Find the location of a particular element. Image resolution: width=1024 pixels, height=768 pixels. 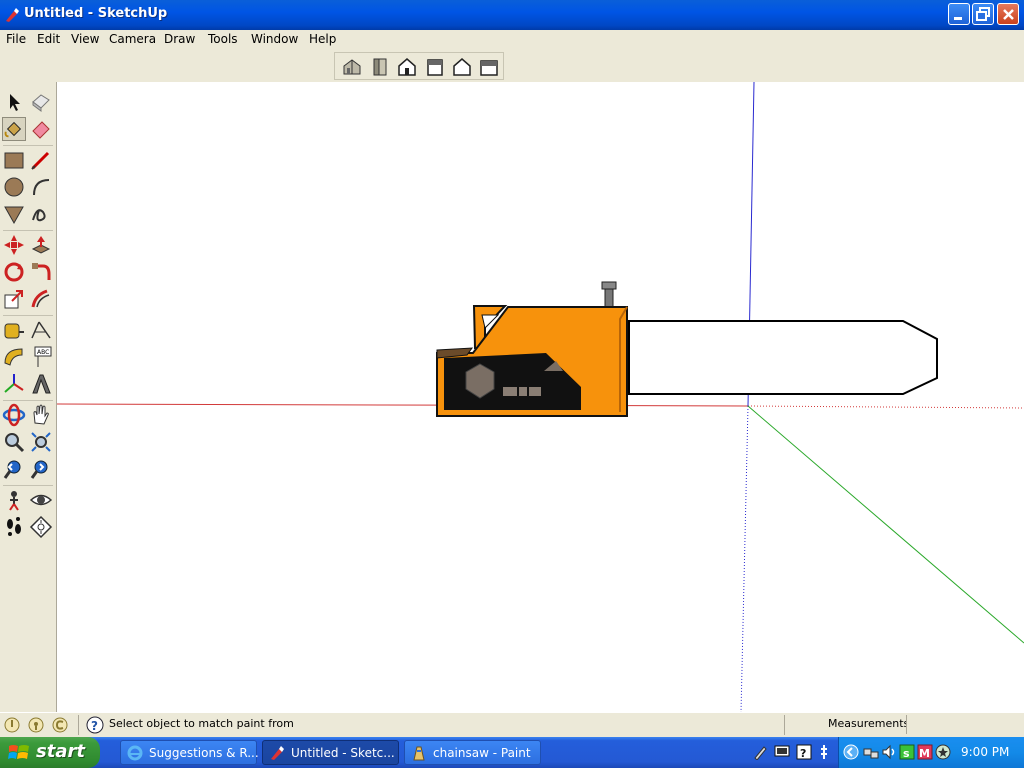

help-icon: ? is located at coordinates (95, 725).